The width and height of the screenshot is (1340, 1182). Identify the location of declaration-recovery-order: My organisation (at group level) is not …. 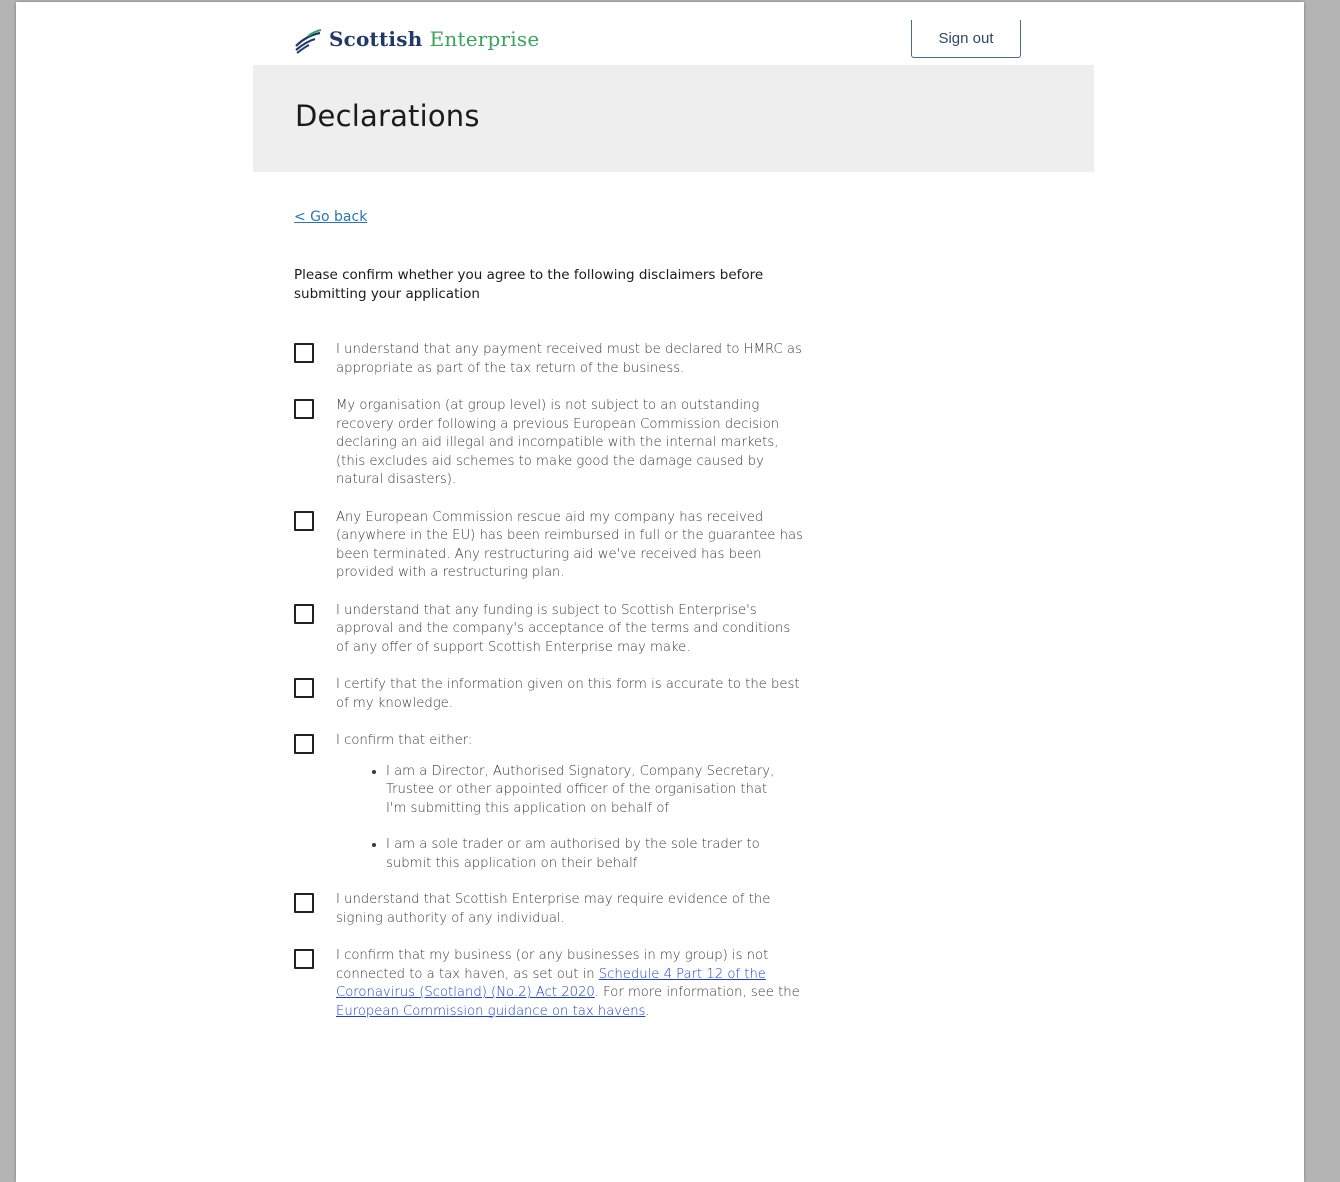
(554, 443).